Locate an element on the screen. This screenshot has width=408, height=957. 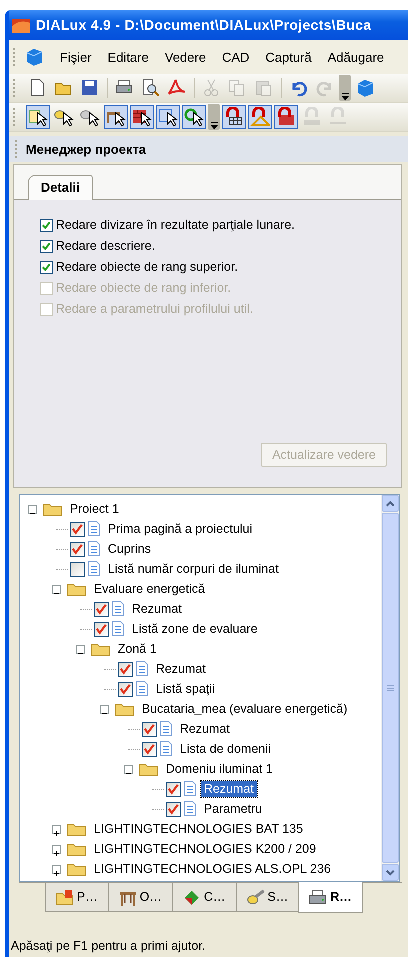
tree-item: Evaluare energetică is located at coordinates (149, 589).